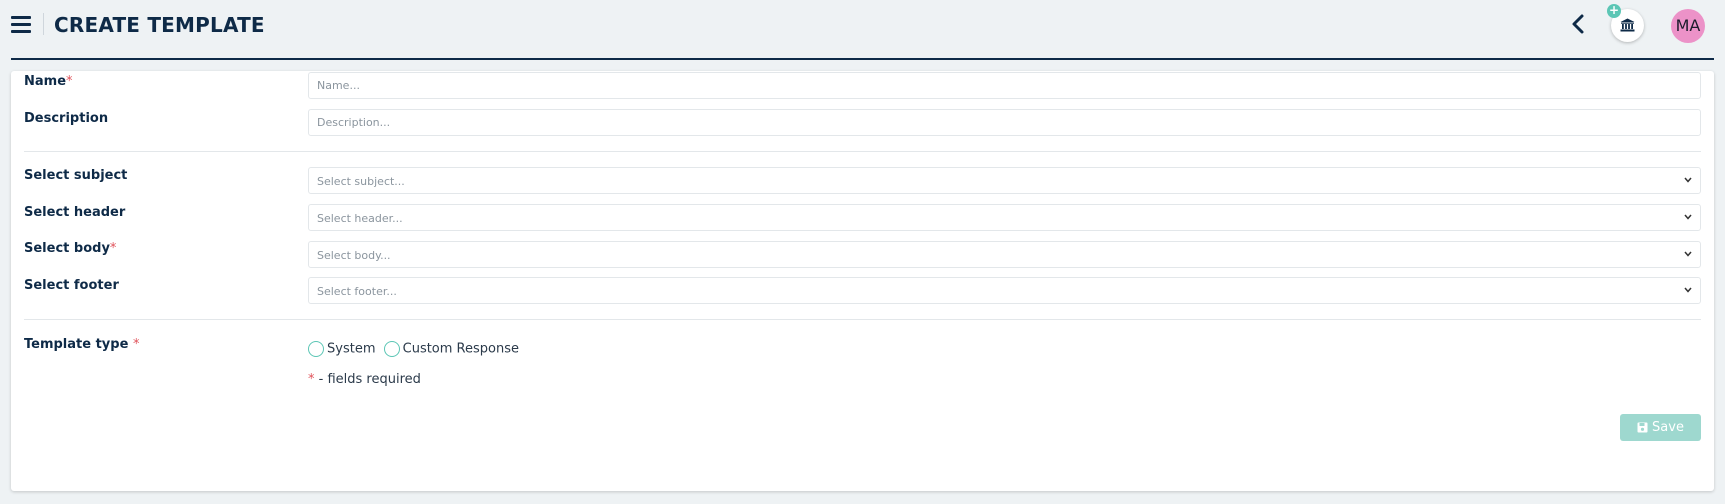  Describe the element at coordinates (66, 118) in the screenshot. I see `description-label: Description` at that location.